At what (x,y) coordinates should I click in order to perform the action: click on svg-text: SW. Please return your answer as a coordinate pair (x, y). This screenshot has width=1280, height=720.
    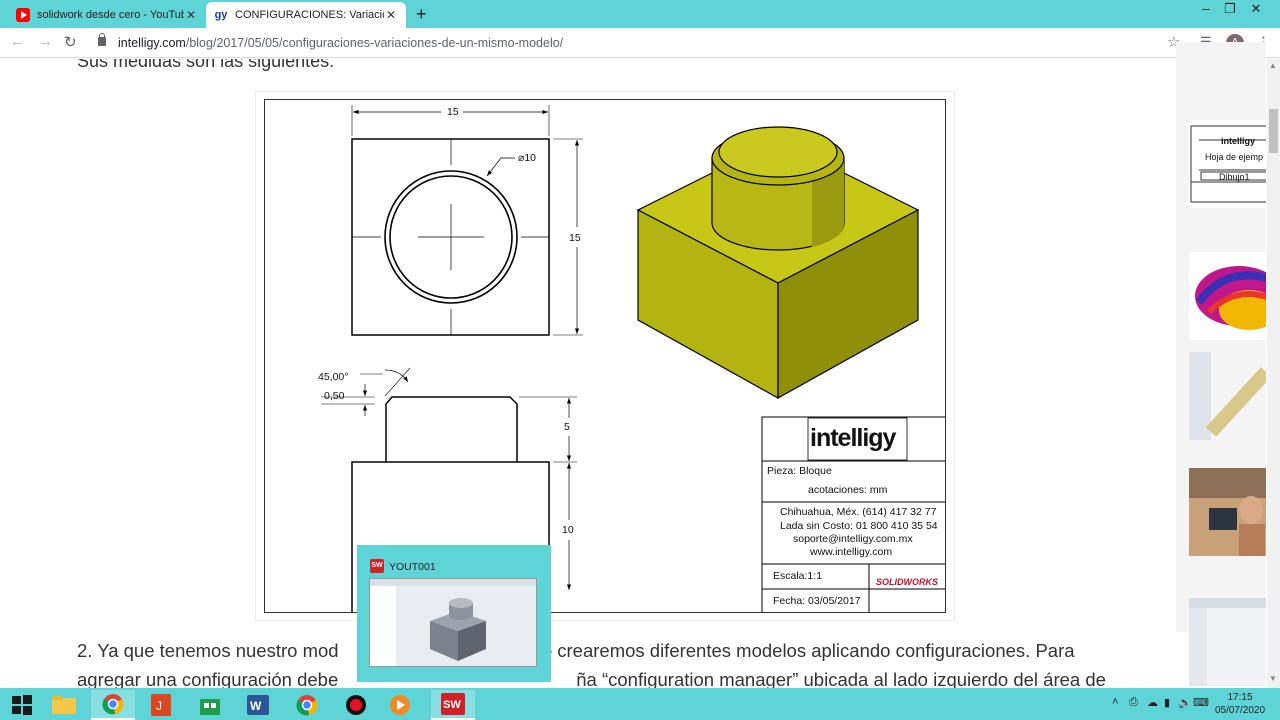
    Looking at the image, I should click on (452, 705).